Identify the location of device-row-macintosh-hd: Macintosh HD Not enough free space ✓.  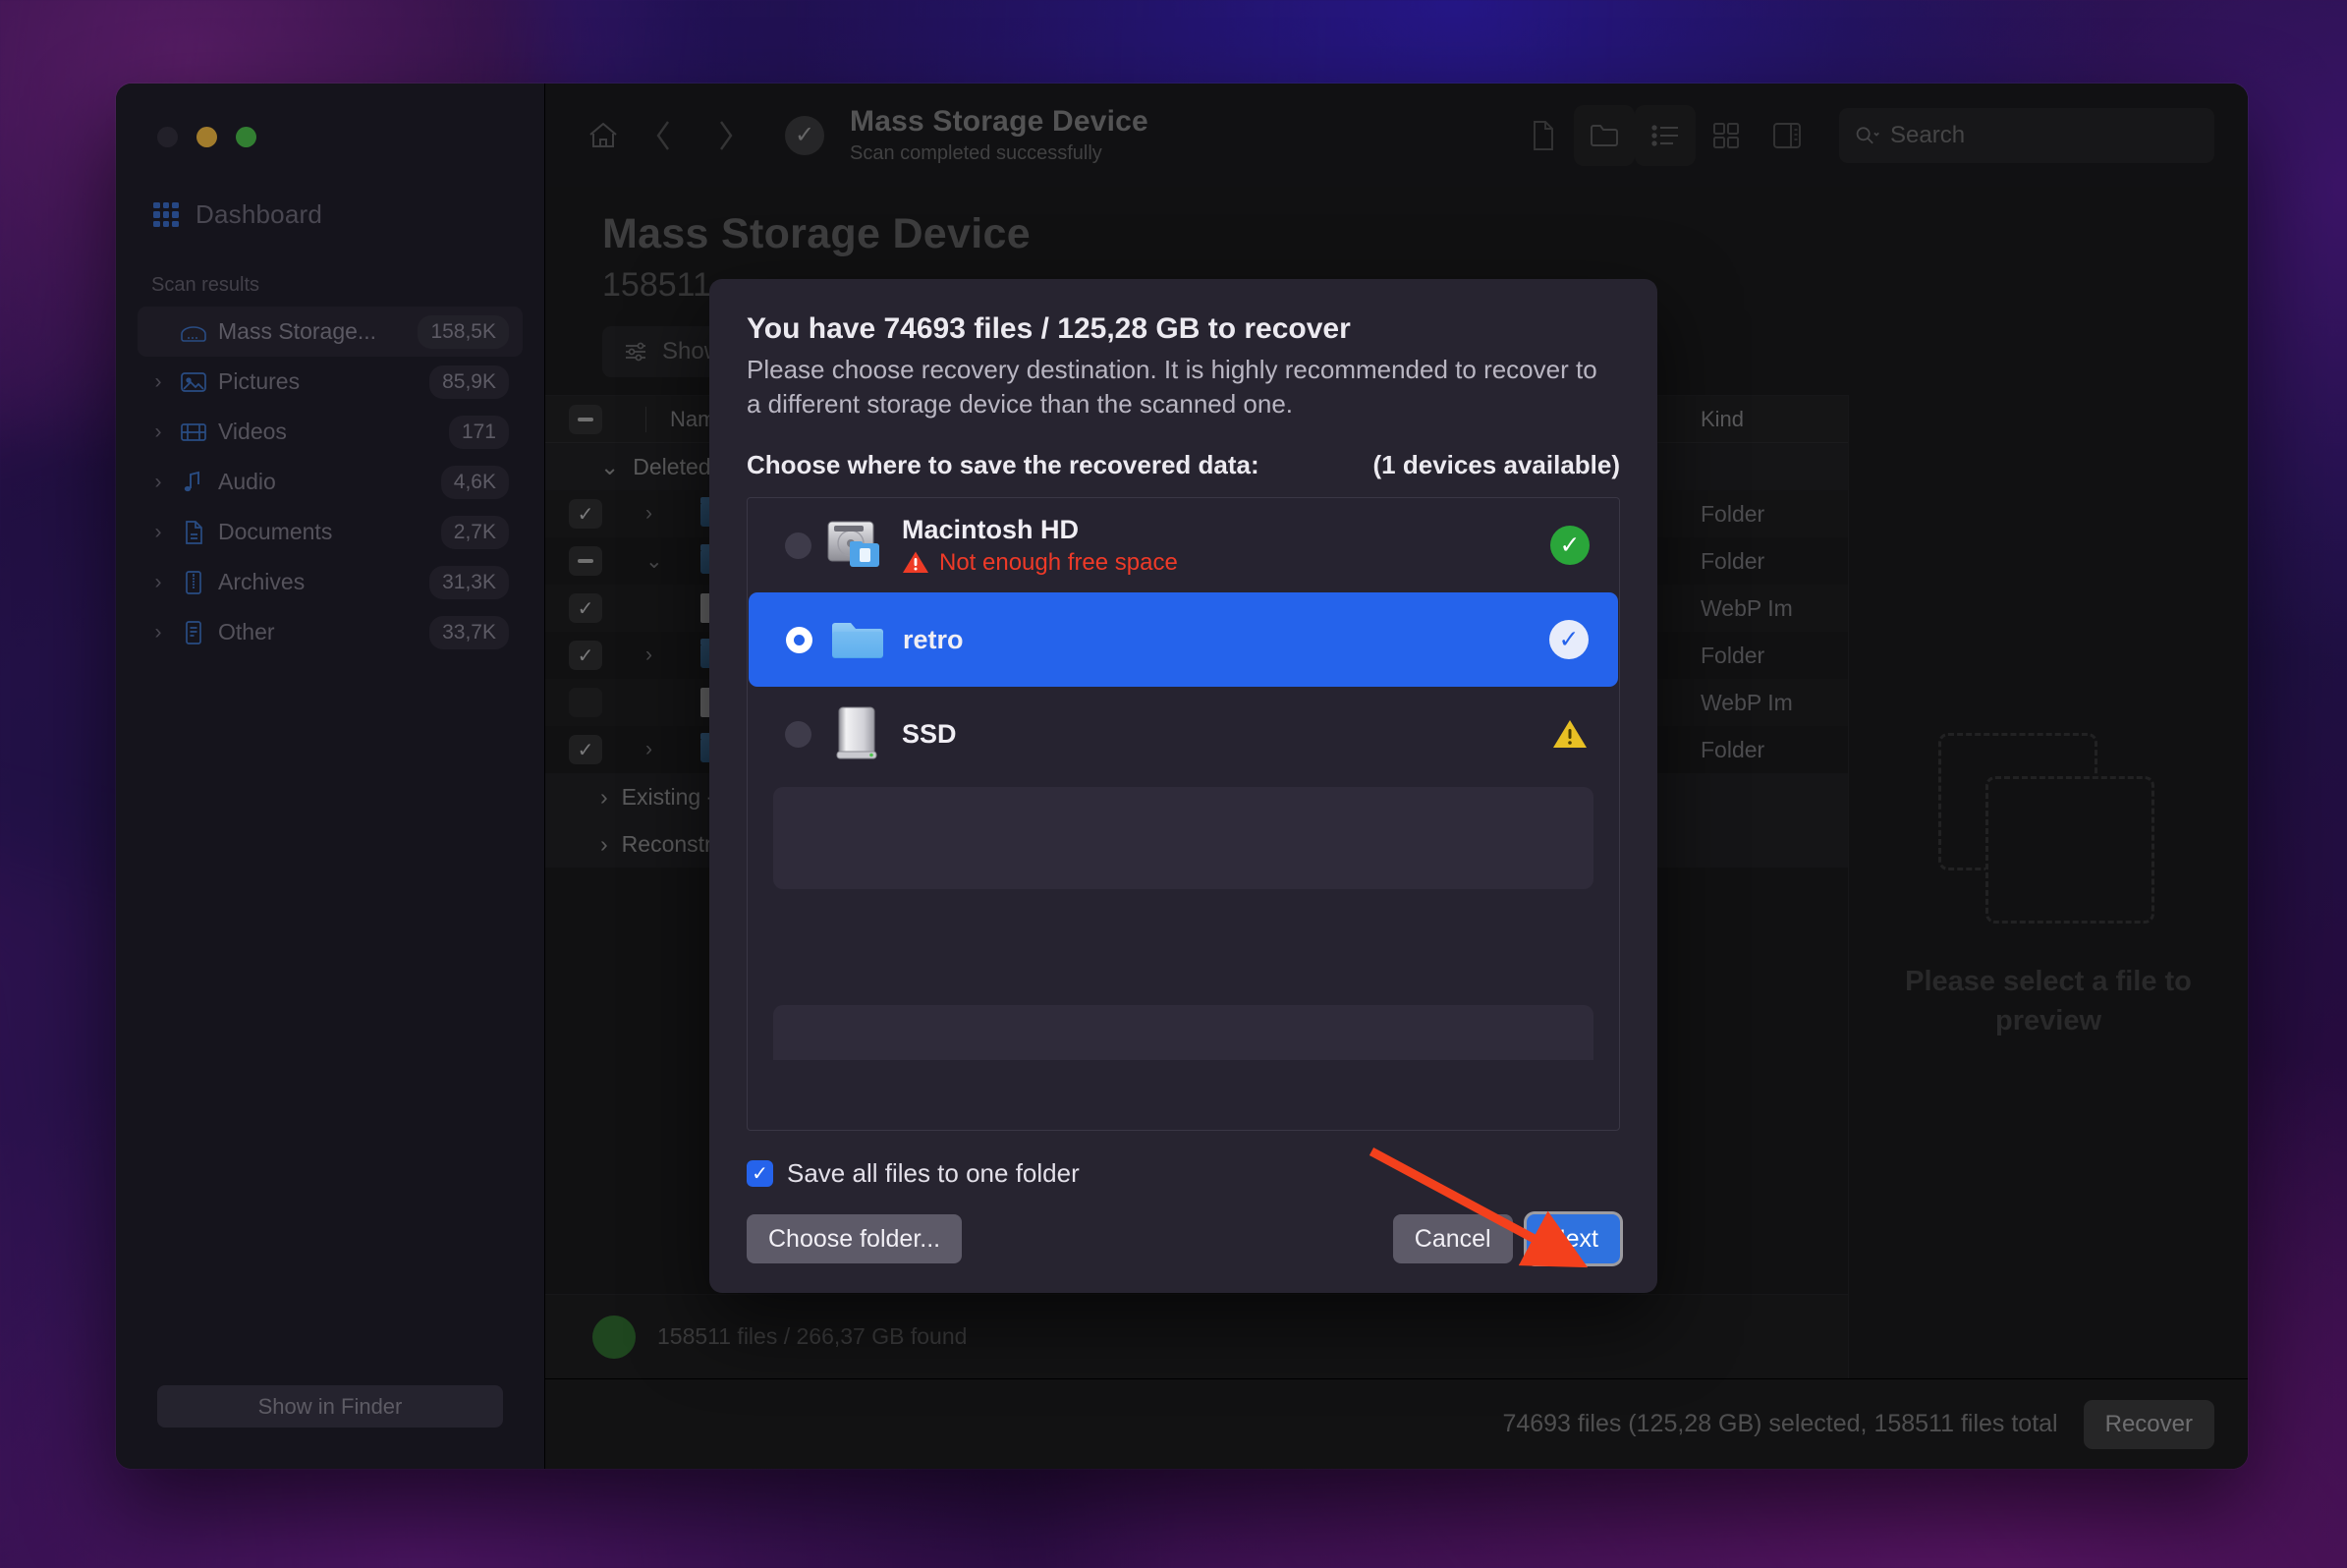
(1183, 545).